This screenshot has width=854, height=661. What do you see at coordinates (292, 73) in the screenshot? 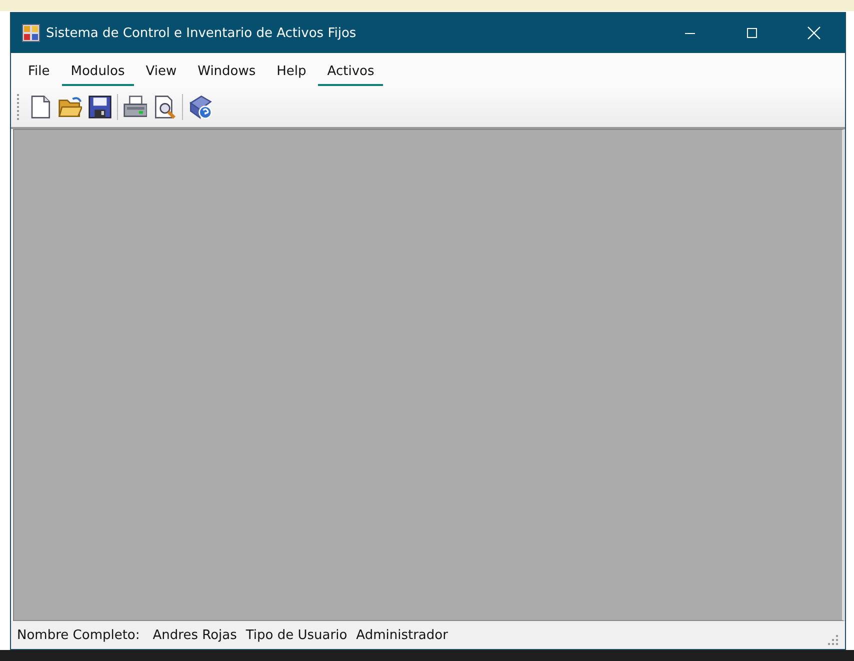
I see `menu-item: Help` at bounding box center [292, 73].